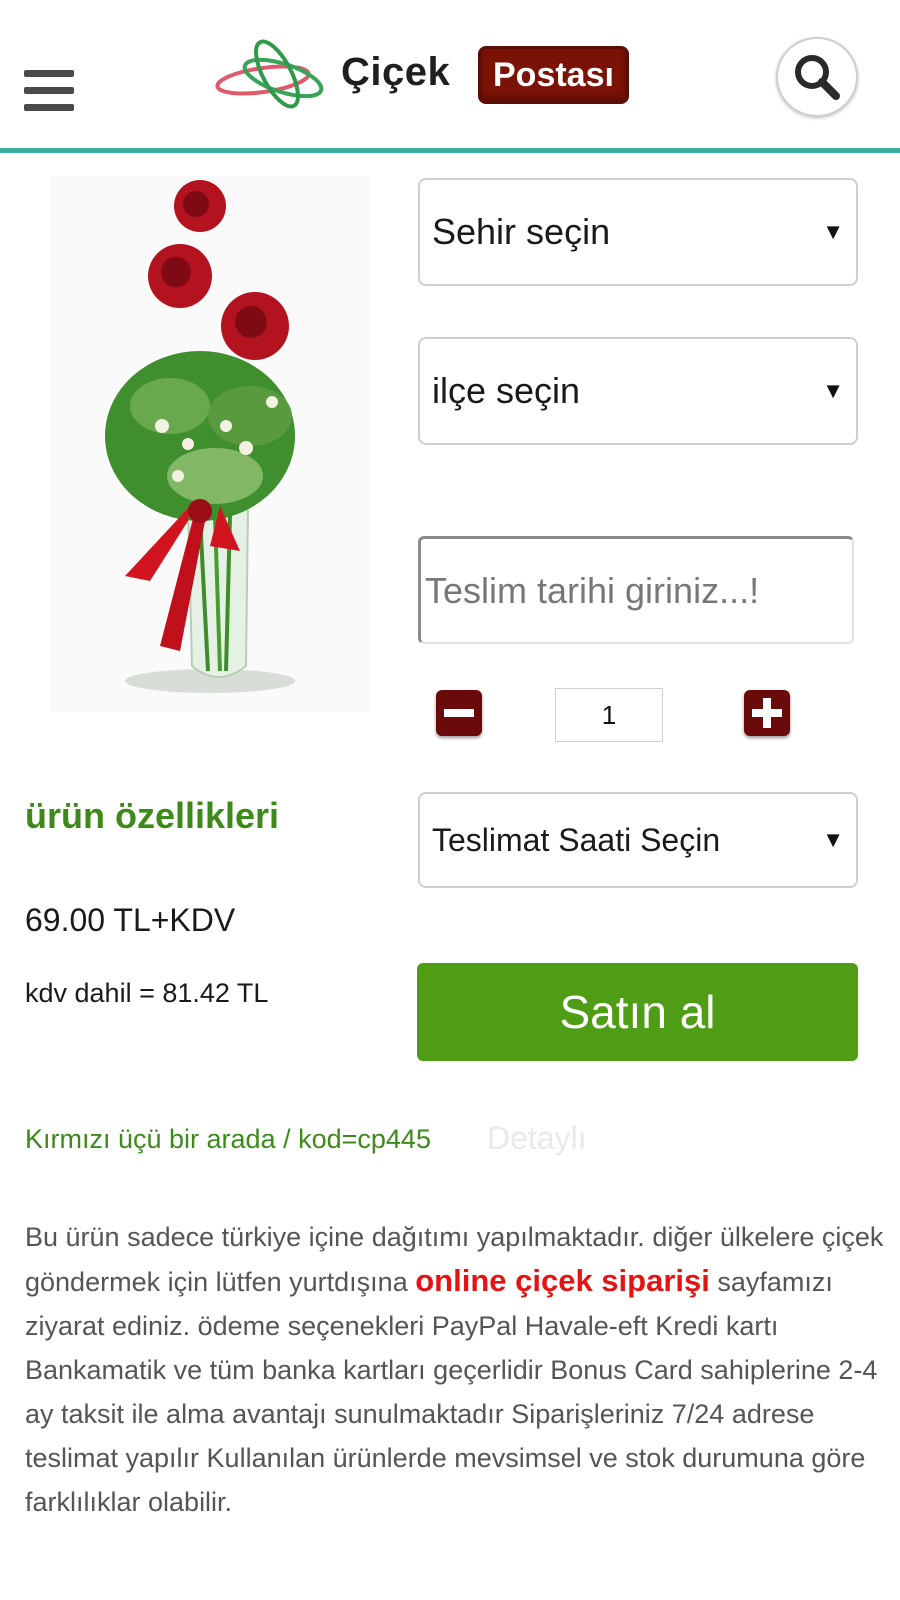 Image resolution: width=900 pixels, height=1600 pixels. What do you see at coordinates (228, 1139) in the screenshot?
I see `product-name-code: Kırmızı üçü bir arada / kod=cp445` at bounding box center [228, 1139].